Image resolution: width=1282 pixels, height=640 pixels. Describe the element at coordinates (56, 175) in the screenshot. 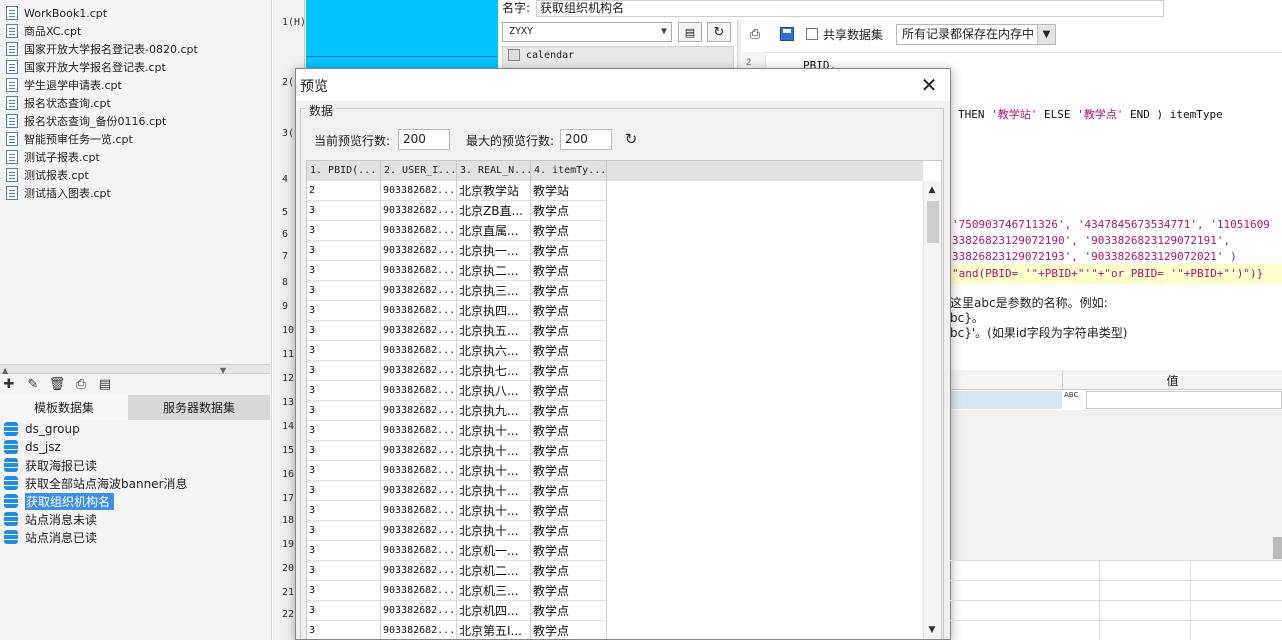

I see `file-name: 测试报表.cpt` at that location.